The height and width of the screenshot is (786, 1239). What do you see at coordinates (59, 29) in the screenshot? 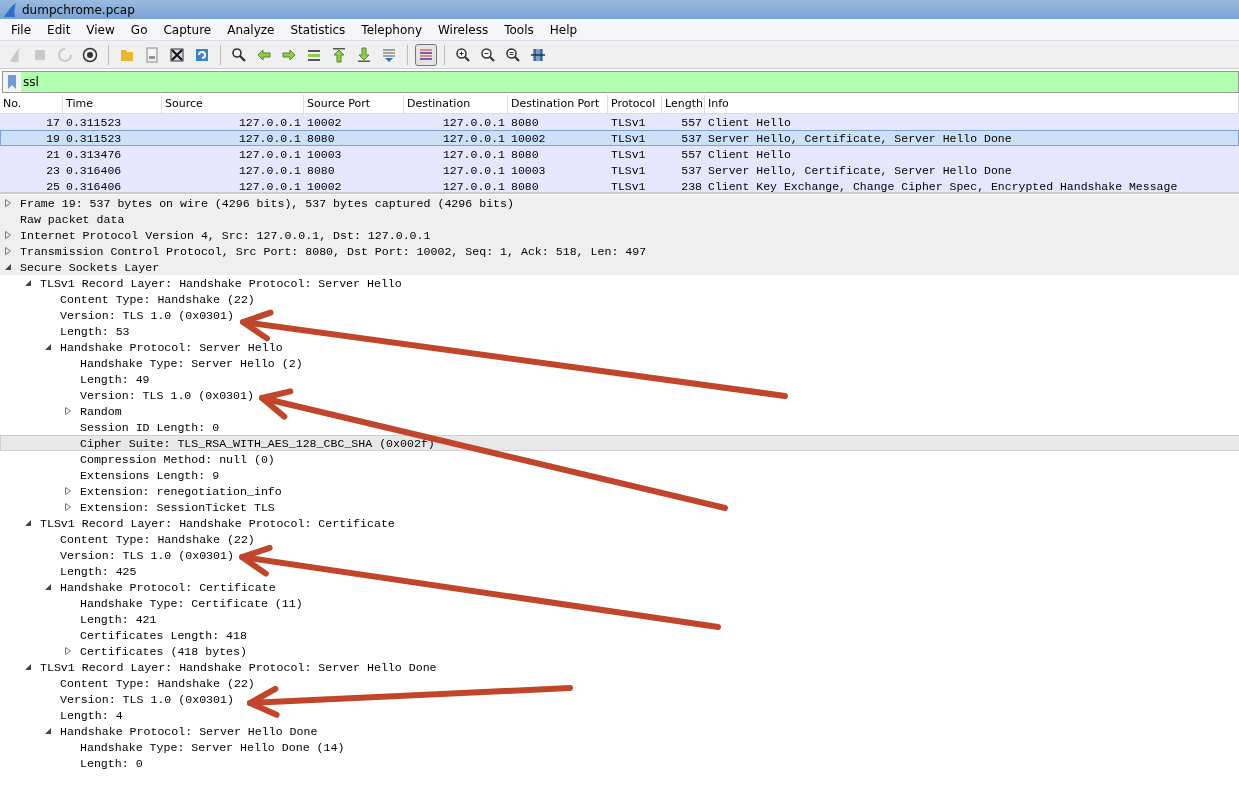
I see `menu-item: Edit` at bounding box center [59, 29].